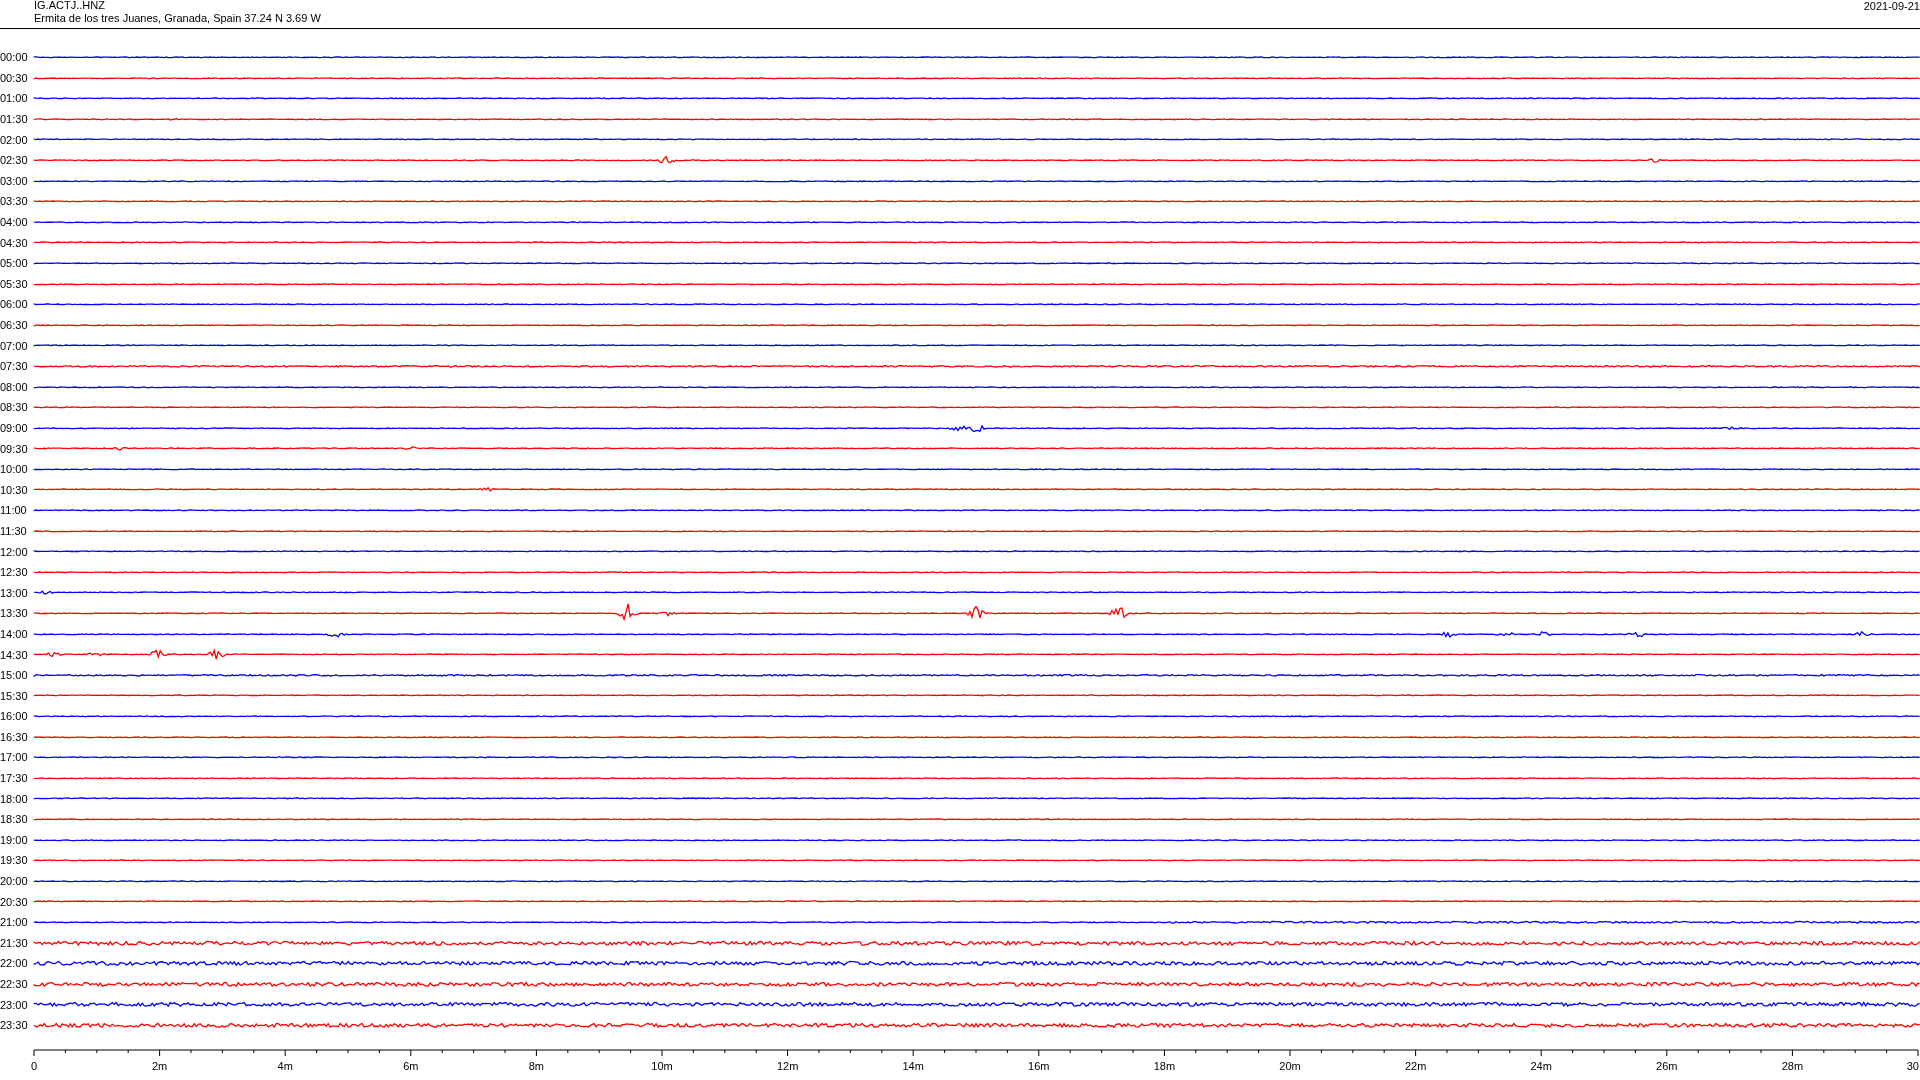  I want to click on axis-tick-label: 22m, so click(1415, 1065).